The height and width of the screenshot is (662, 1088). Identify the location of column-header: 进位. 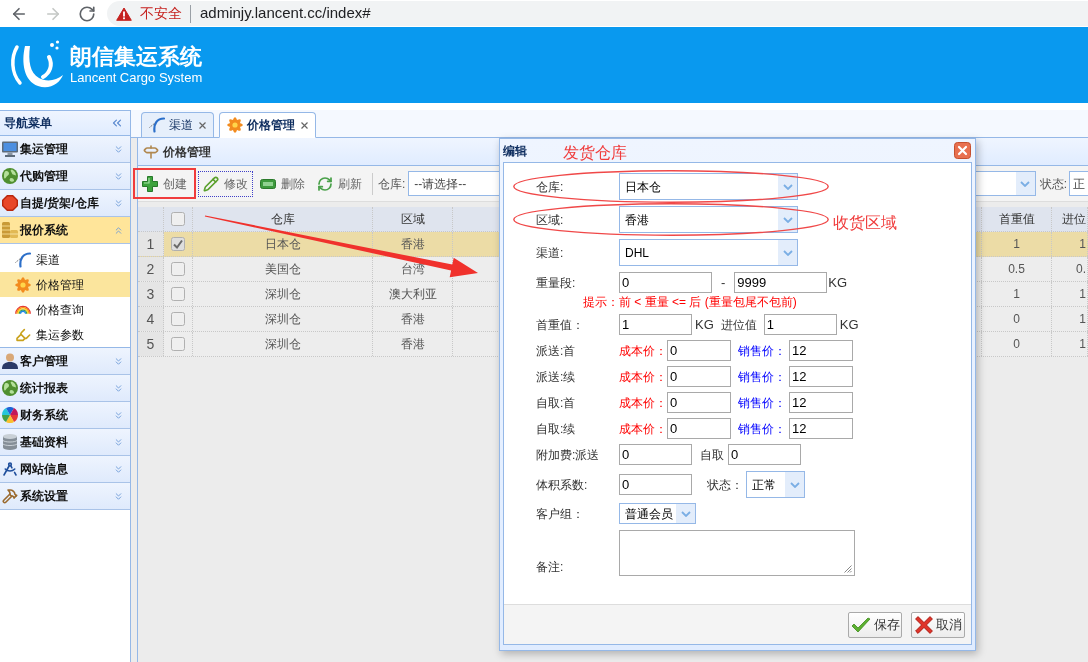
(1074, 219).